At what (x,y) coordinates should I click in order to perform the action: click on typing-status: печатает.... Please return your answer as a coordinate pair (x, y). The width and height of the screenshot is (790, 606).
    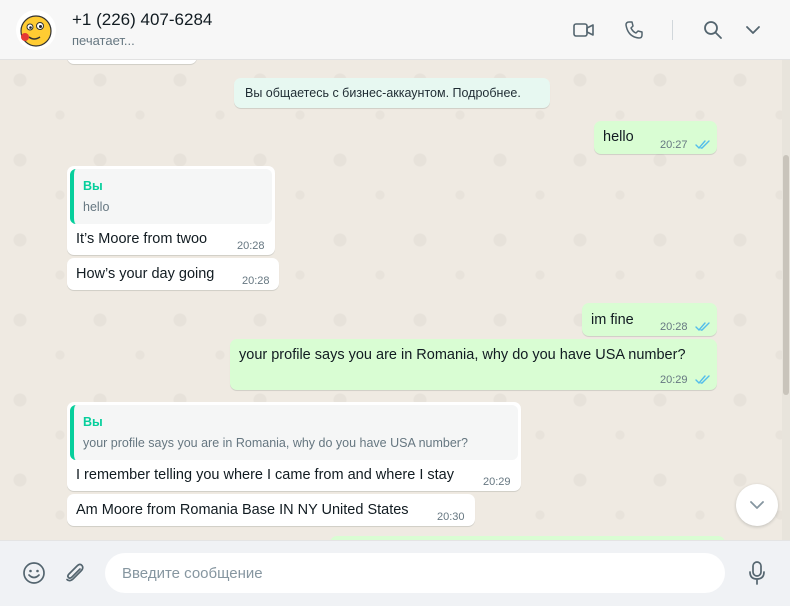
    Looking at the image, I should click on (103, 40).